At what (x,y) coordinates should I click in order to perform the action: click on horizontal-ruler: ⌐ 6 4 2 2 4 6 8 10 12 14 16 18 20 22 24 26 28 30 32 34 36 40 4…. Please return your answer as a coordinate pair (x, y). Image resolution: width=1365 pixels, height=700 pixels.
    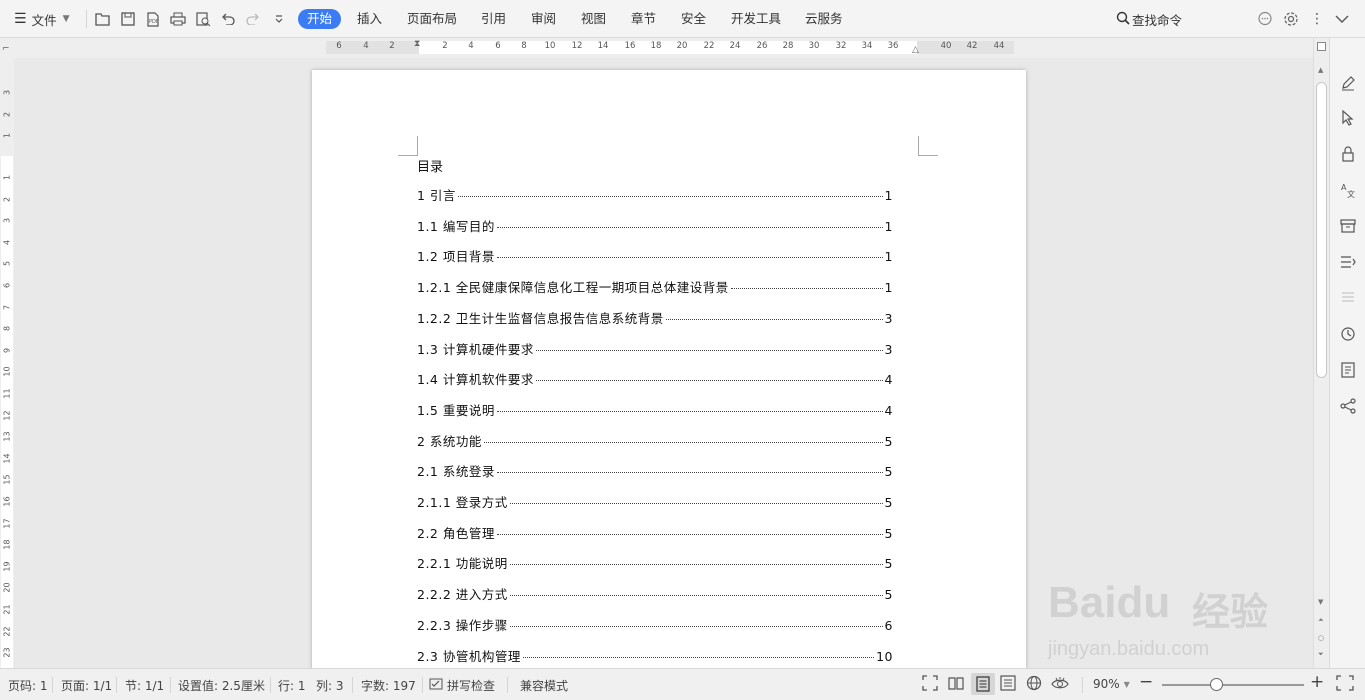
    Looking at the image, I should click on (656, 48).